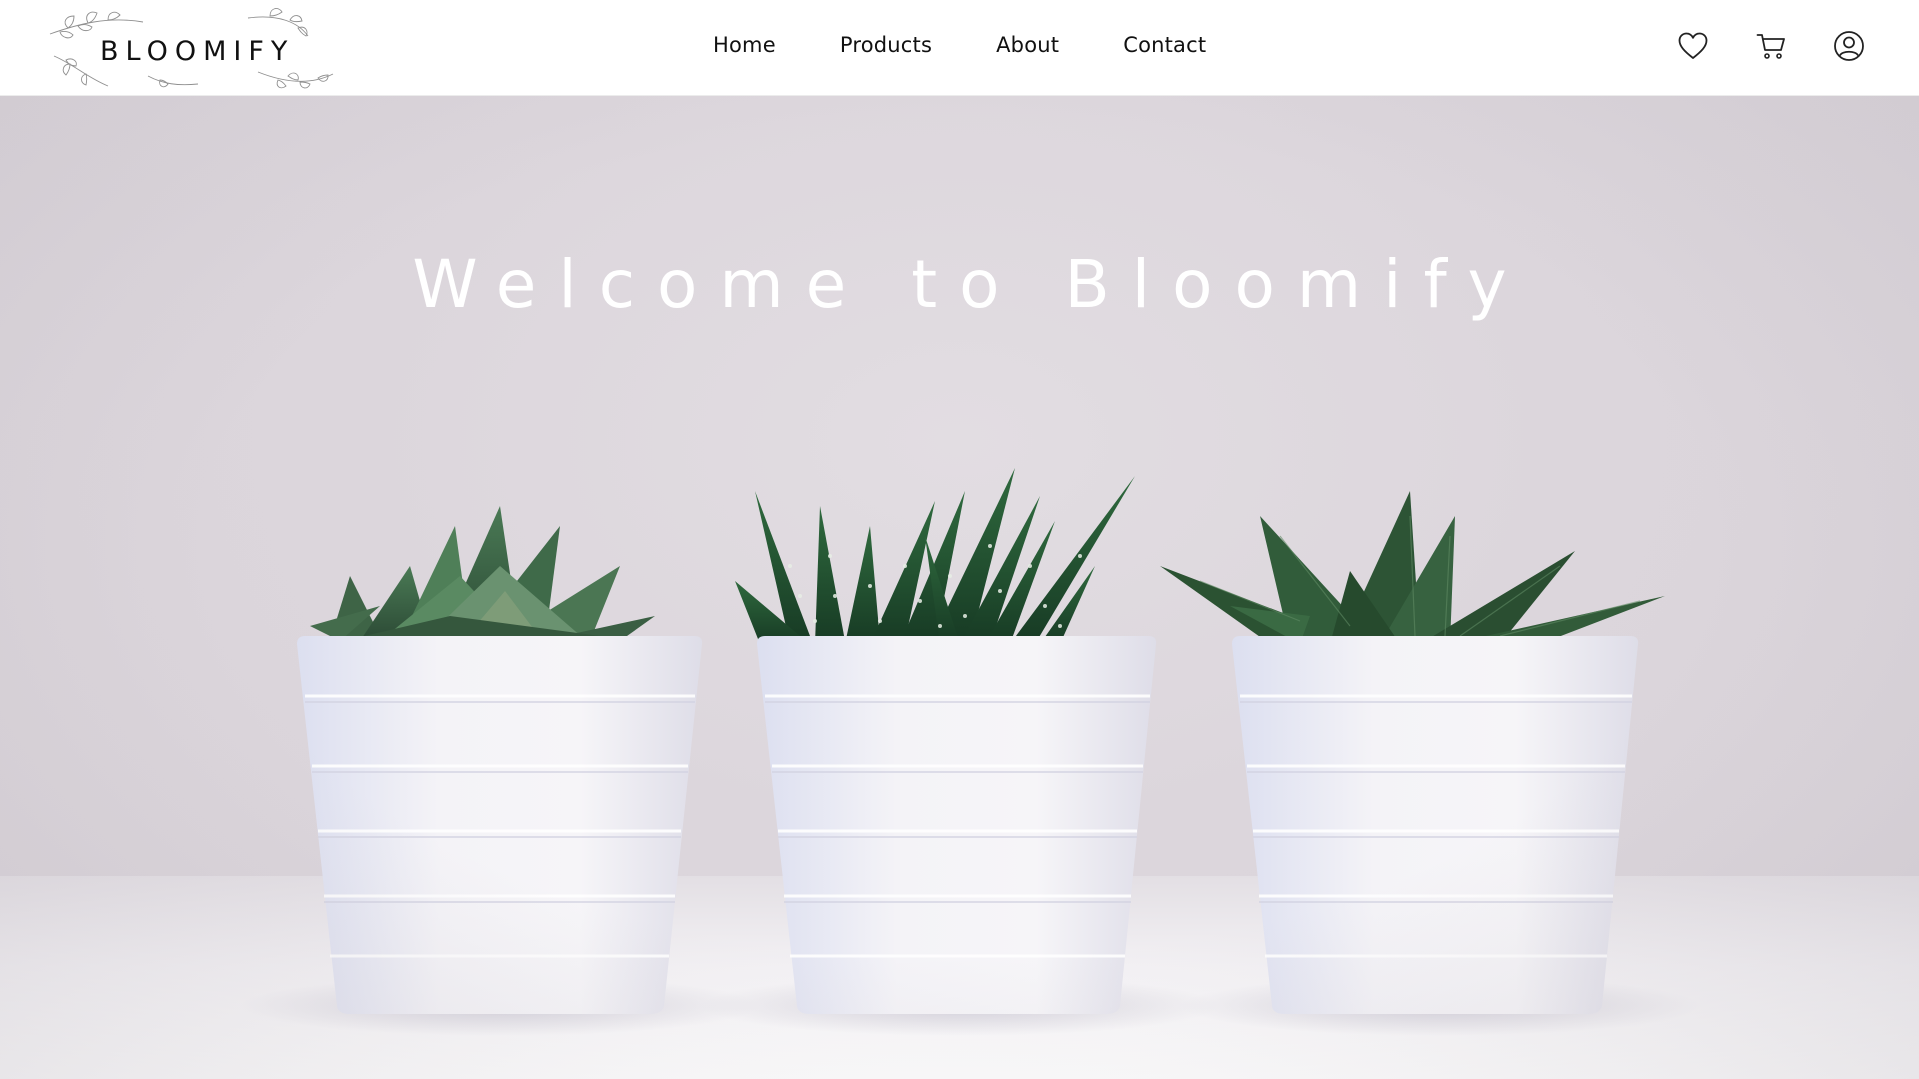 The height and width of the screenshot is (1079, 1919). I want to click on cart-icon, so click(1770, 46).